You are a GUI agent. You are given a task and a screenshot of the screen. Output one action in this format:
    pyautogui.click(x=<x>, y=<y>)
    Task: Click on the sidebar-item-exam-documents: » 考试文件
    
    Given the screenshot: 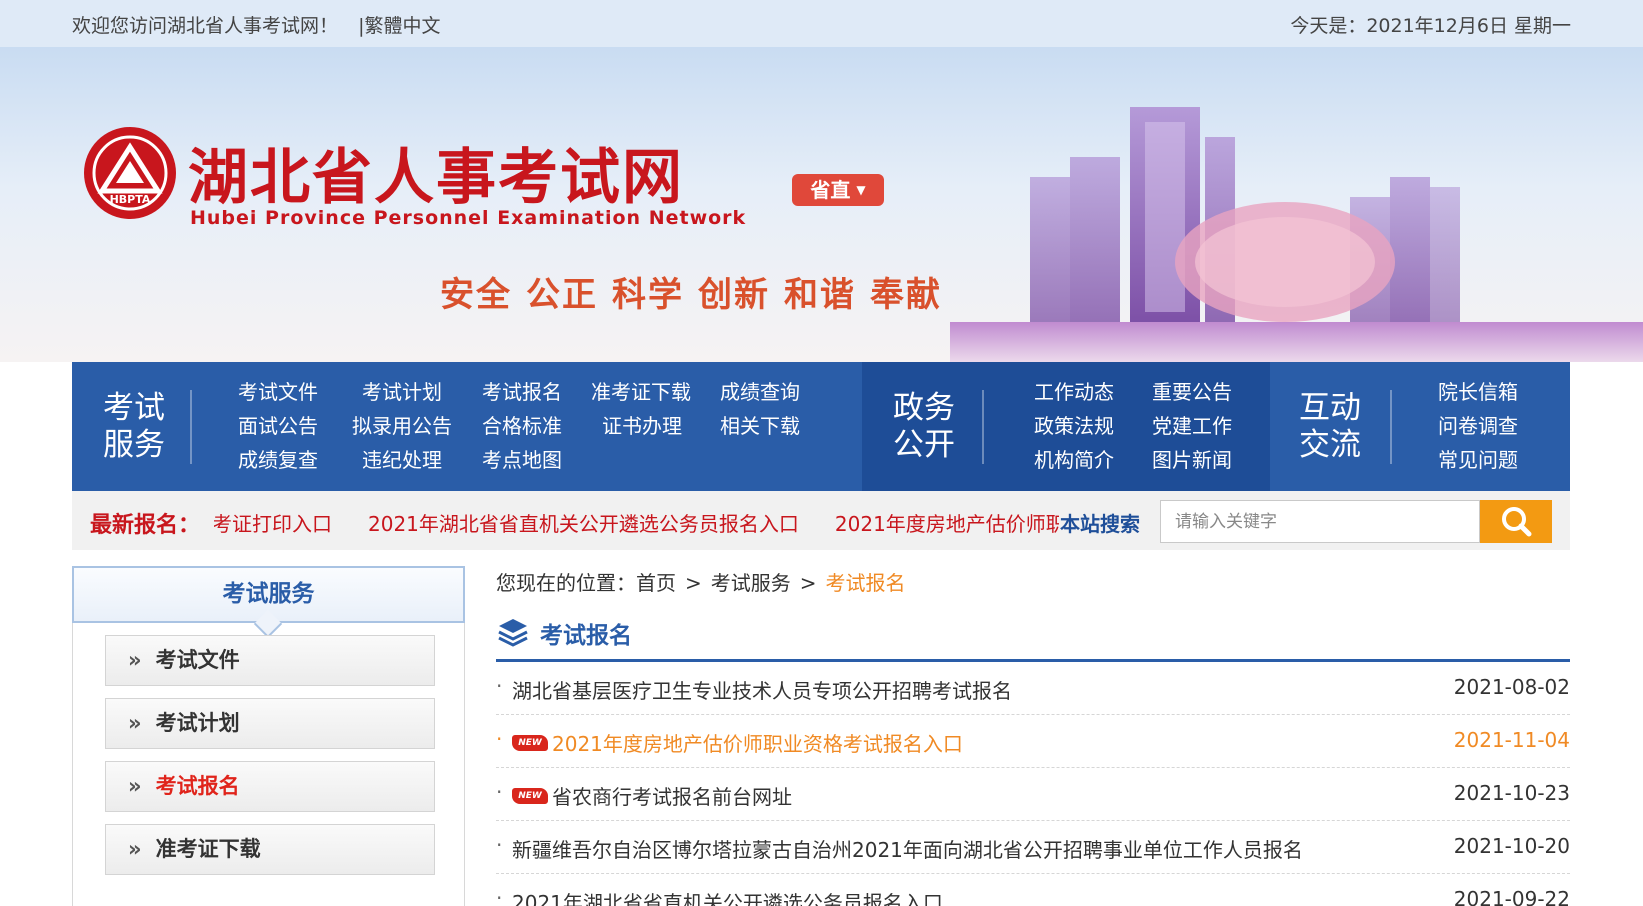 What is the action you would take?
    pyautogui.click(x=270, y=660)
    